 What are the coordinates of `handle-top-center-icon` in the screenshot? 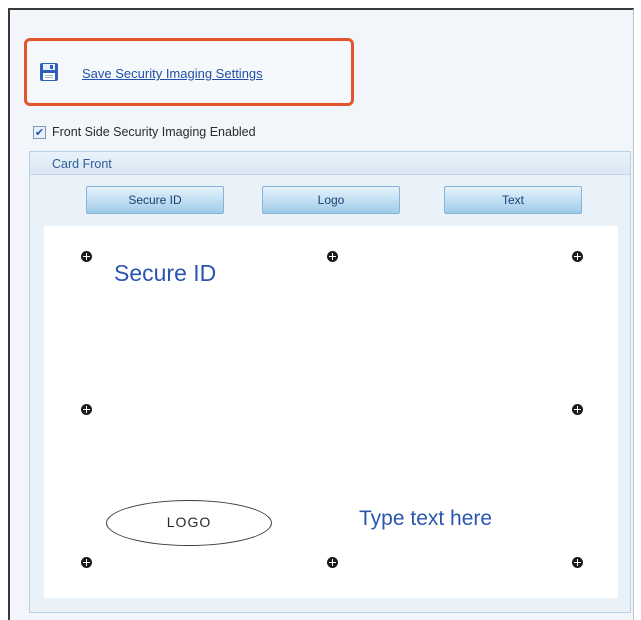 It's located at (332, 256).